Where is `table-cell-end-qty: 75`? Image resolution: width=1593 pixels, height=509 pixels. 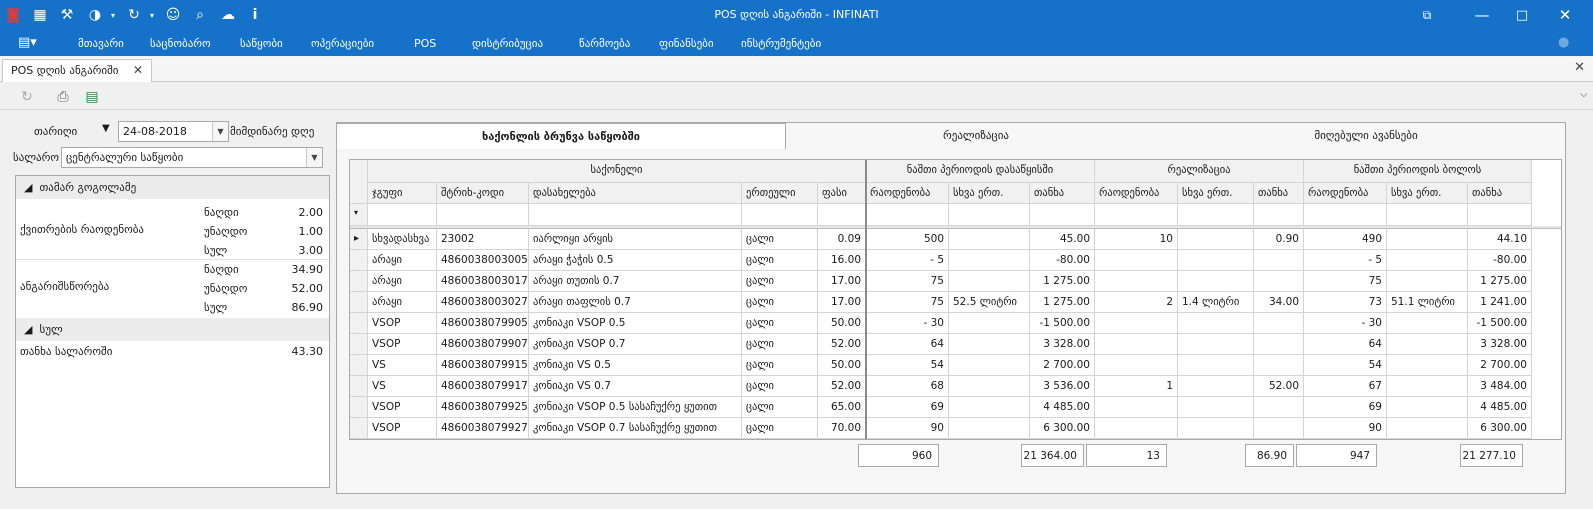
table-cell-end-qty: 75 is located at coordinates (1345, 281).